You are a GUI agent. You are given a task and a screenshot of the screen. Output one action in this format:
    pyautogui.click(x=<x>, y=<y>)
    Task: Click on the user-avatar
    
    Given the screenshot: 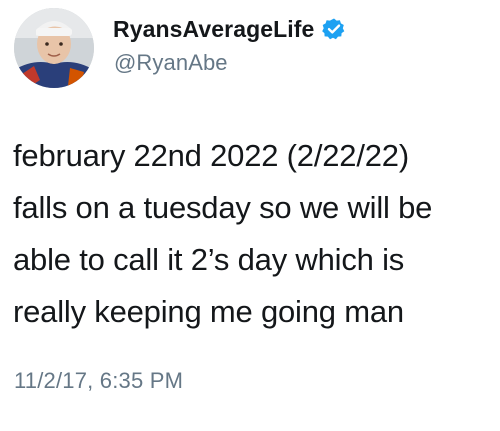 What is the action you would take?
    pyautogui.click(x=54, y=48)
    